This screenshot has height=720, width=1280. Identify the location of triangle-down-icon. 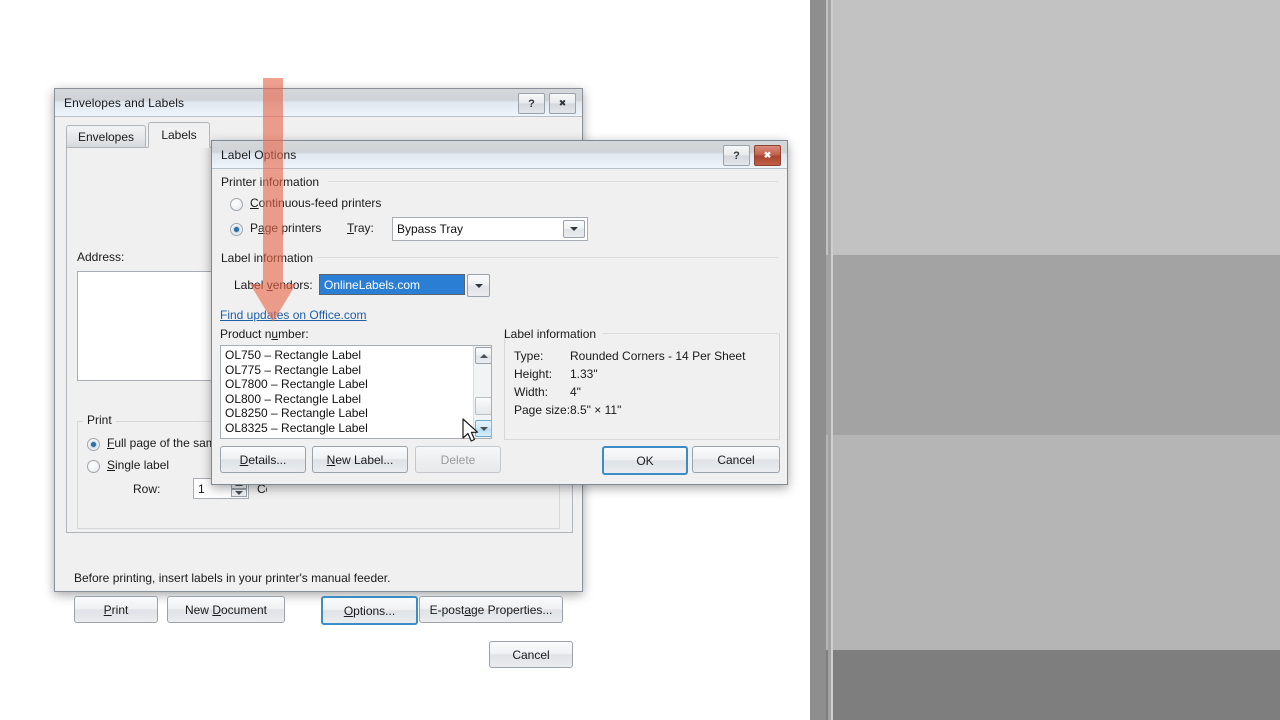
(483, 428).